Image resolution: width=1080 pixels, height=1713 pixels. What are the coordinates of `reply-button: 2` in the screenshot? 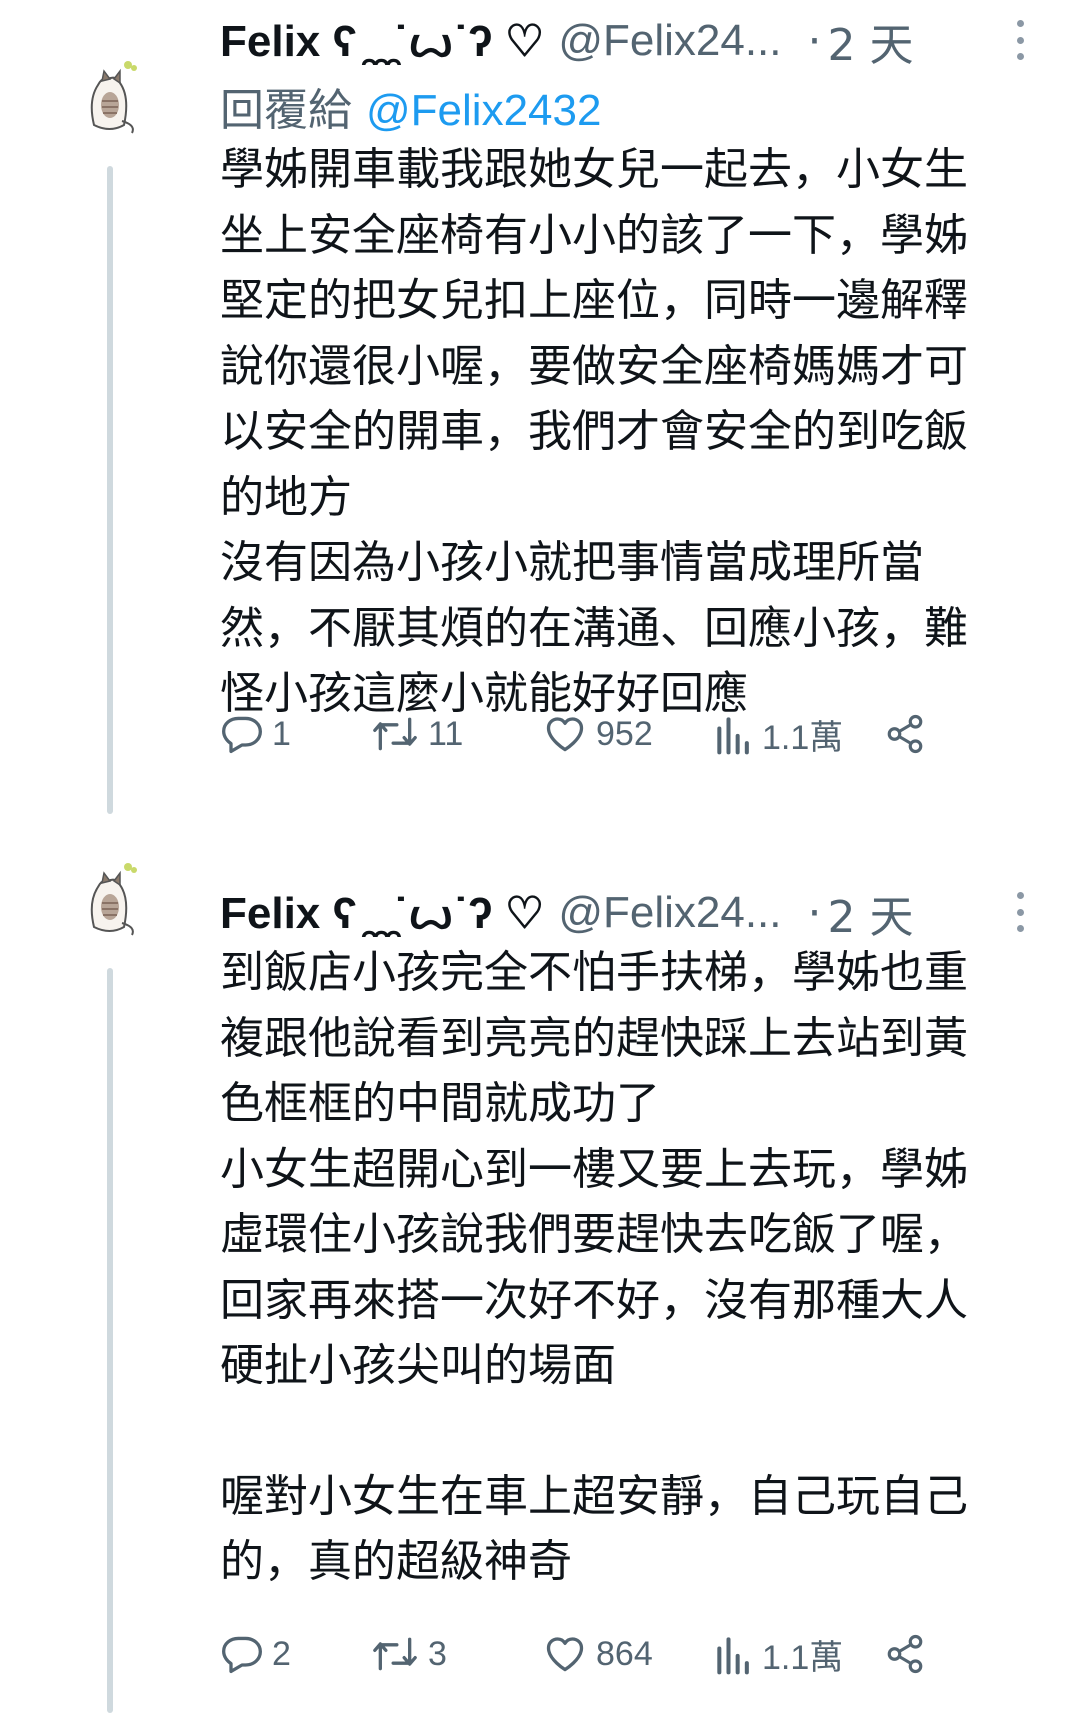 It's located at (255, 1654).